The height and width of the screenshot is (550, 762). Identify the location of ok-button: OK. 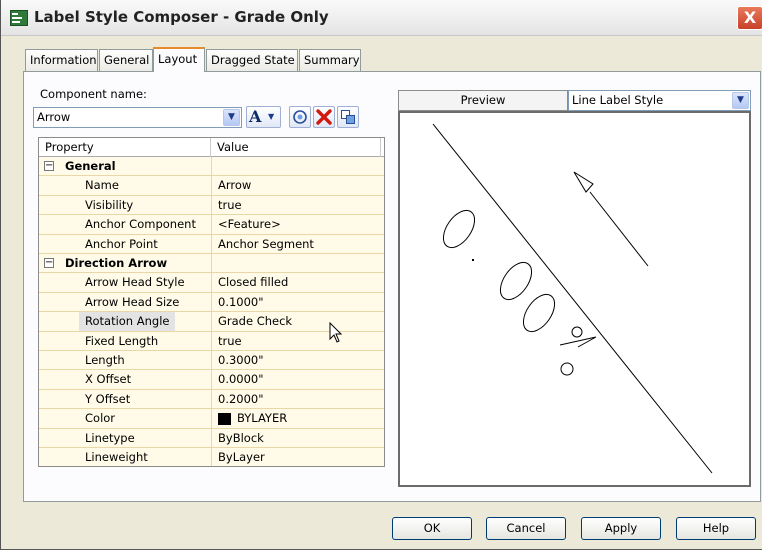
(432, 528).